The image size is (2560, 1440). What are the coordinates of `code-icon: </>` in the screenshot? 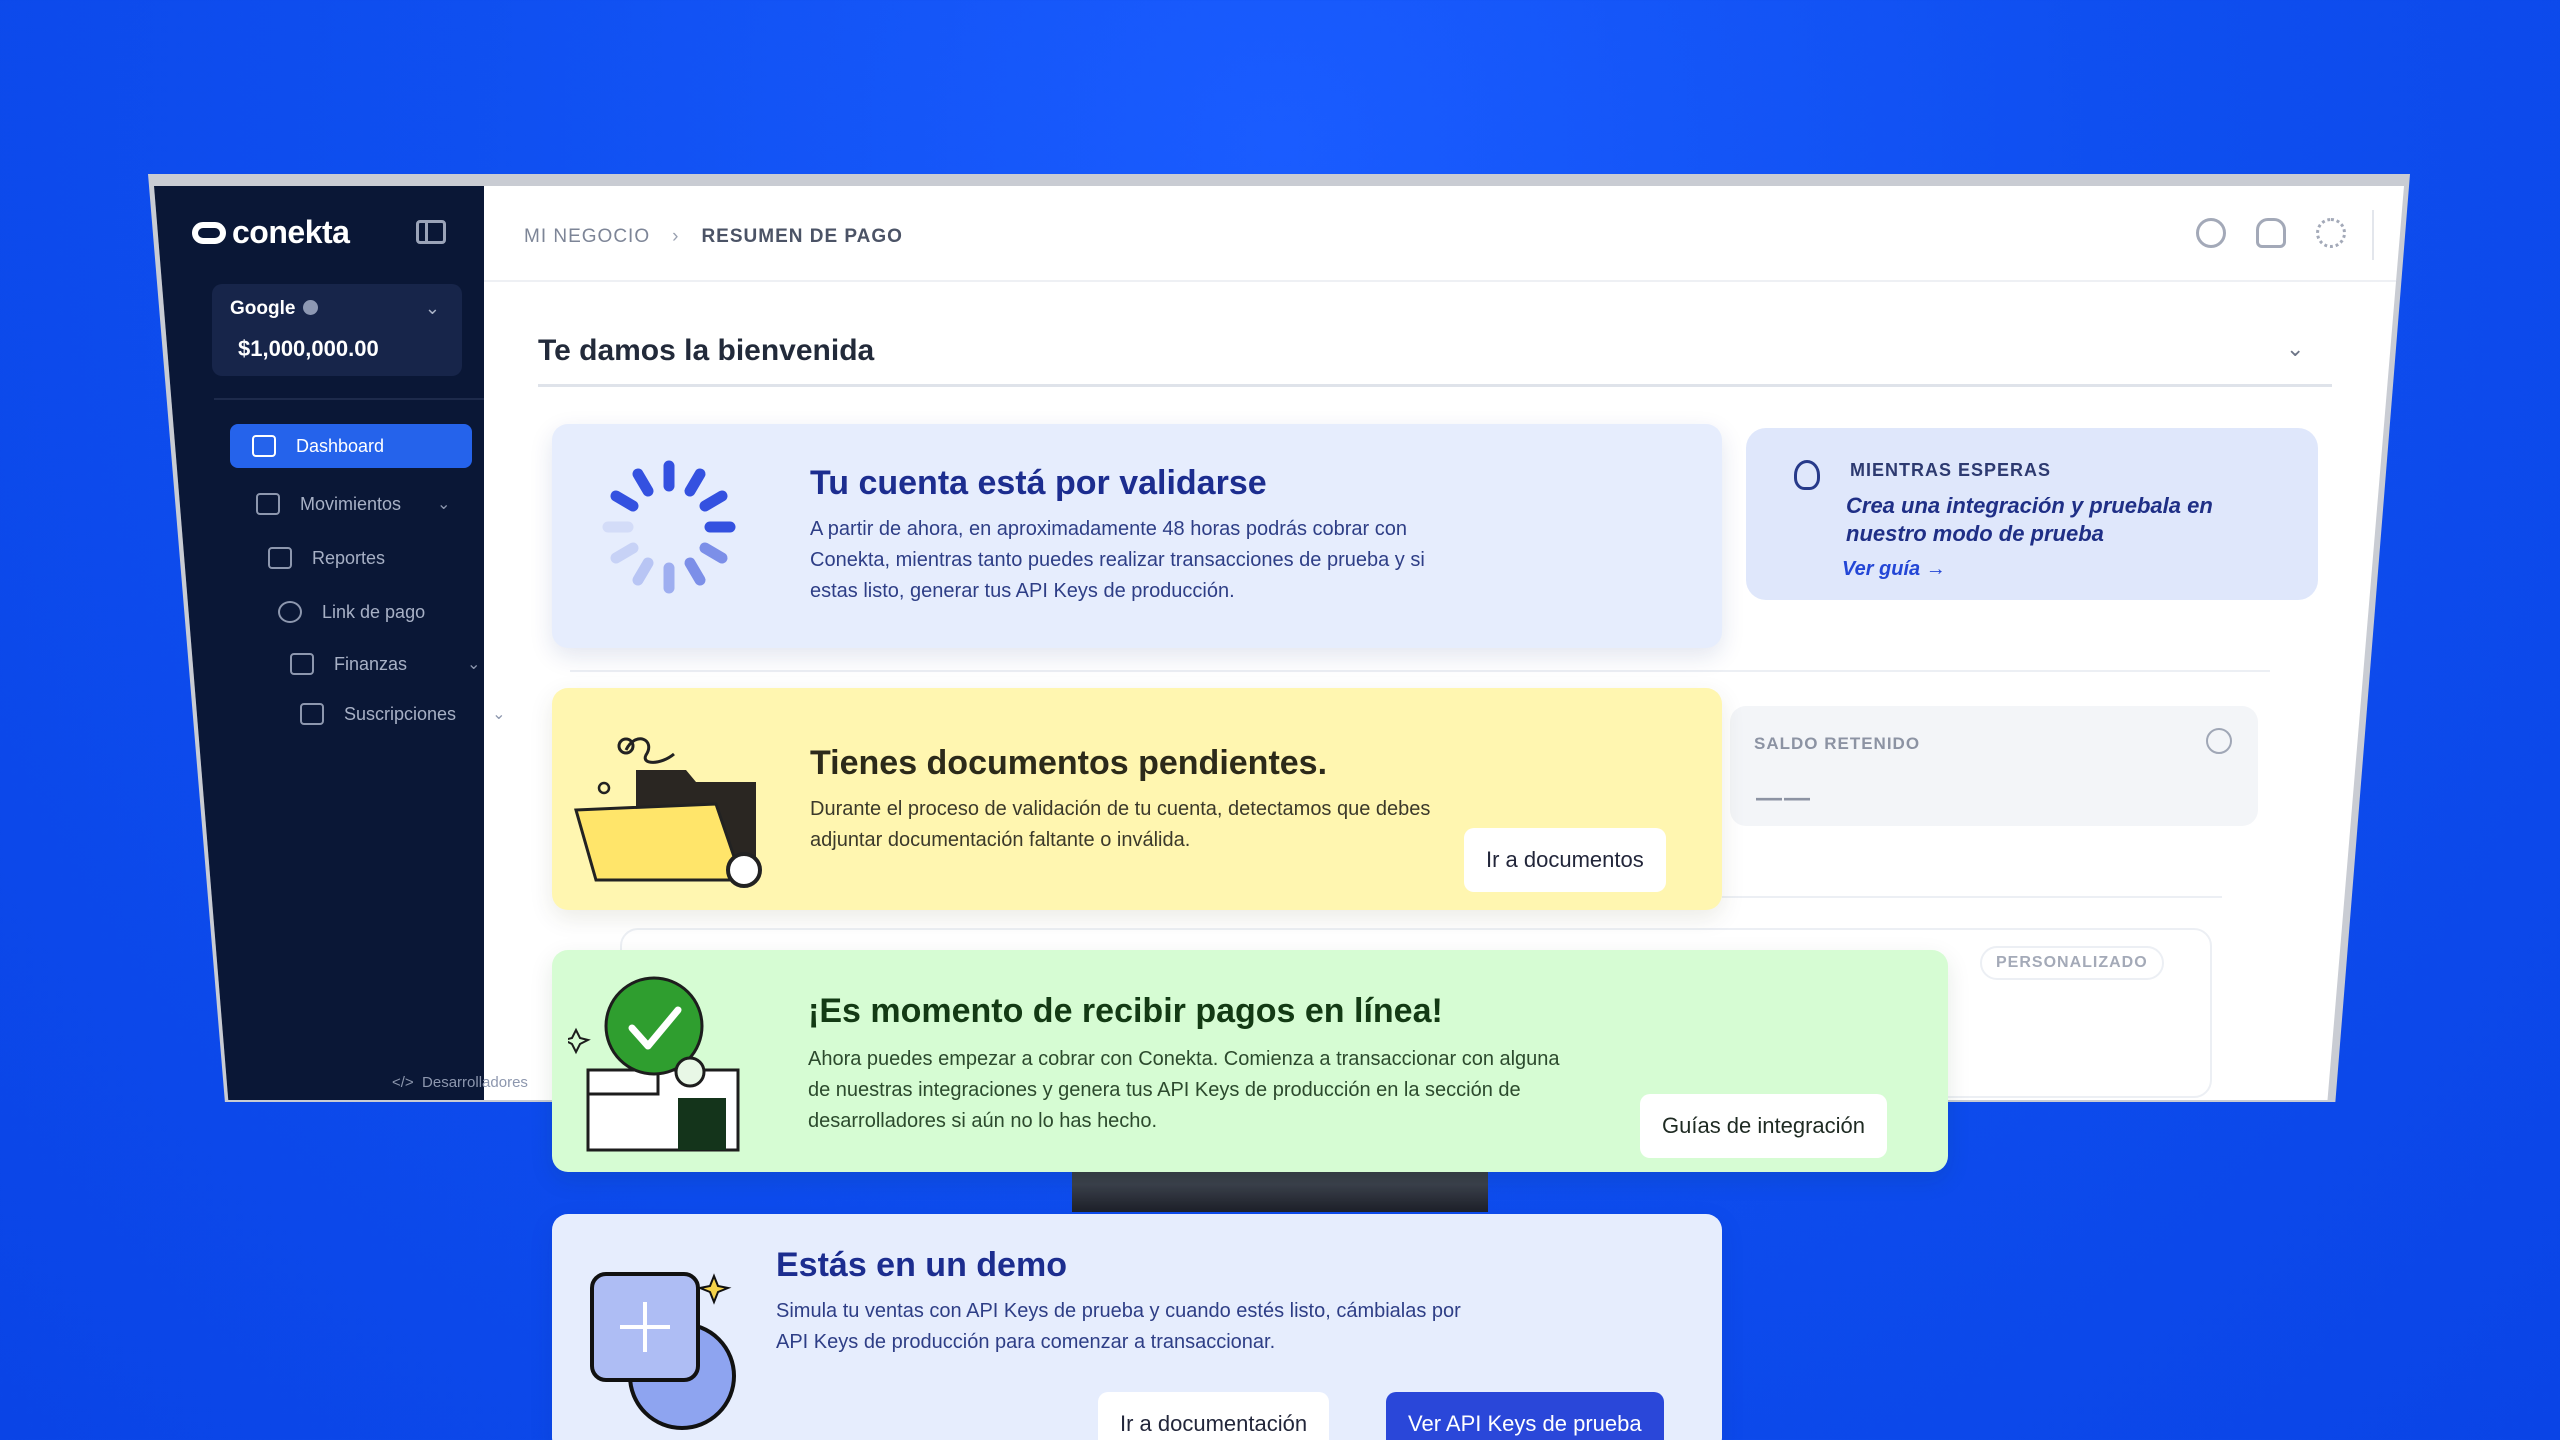 It's located at (403, 1082).